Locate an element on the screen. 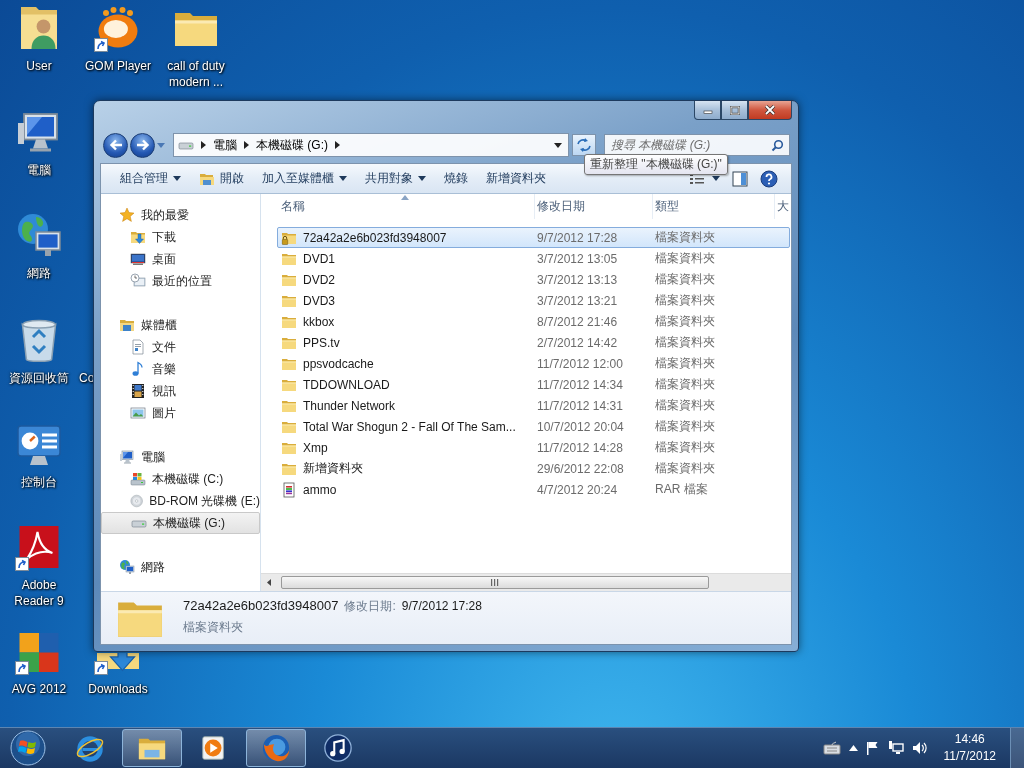 The image size is (1024, 768). file-row: Xmp 11/7/2012 14:28 檔案資料夾 is located at coordinates (533, 447).